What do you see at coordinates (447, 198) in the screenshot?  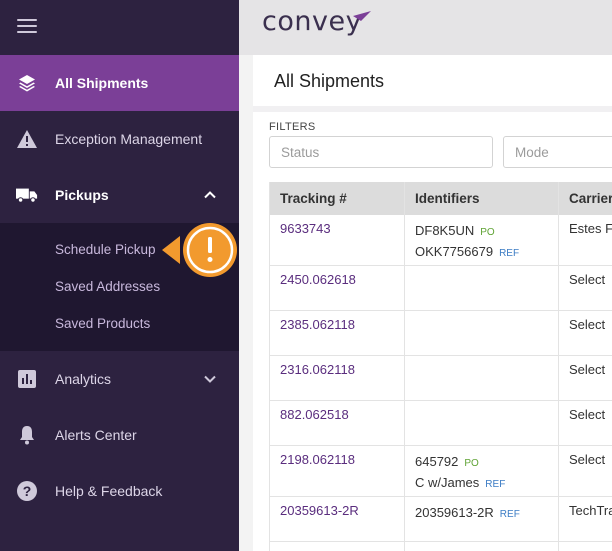 I see `column-header-identifiers: Identifiers` at bounding box center [447, 198].